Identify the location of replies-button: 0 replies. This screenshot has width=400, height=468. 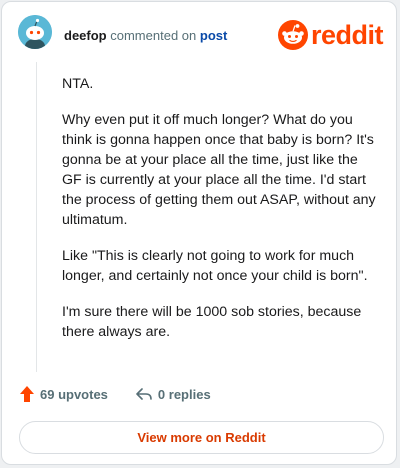
(173, 394).